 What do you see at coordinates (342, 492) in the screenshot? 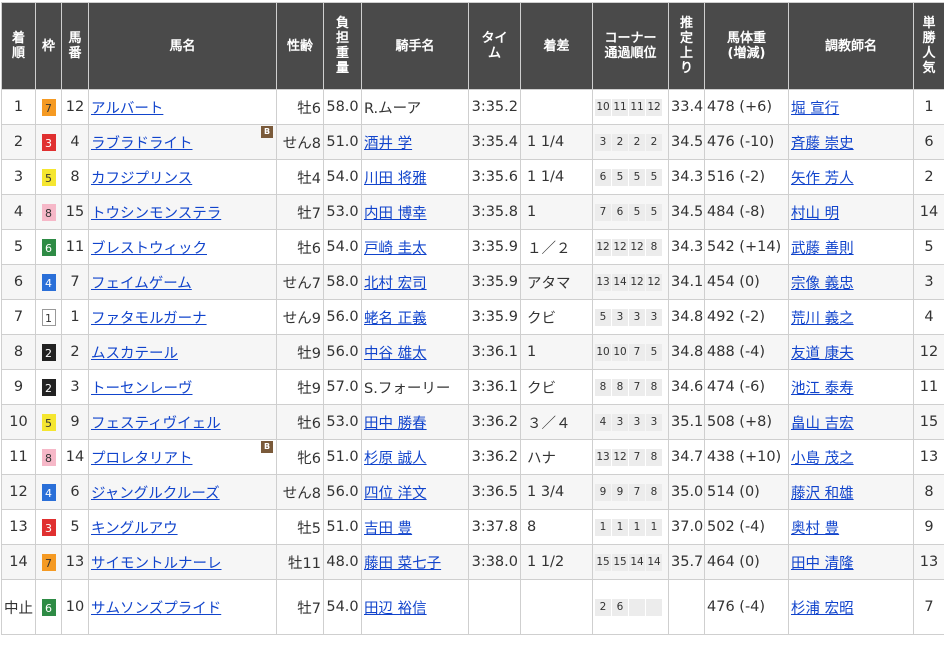
I see `weight-cell: 56.0` at bounding box center [342, 492].